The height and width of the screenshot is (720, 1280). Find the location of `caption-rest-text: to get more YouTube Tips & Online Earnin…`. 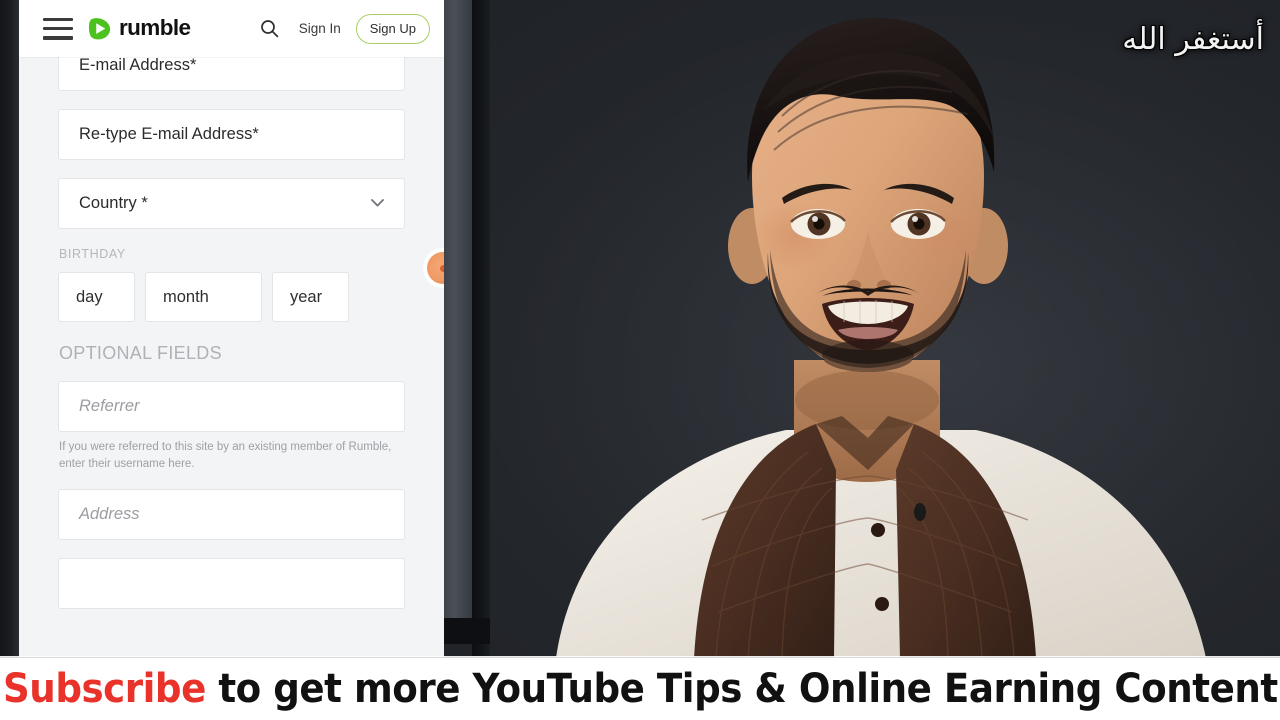

caption-rest-text: to get more YouTube Tips & Online Earnin… is located at coordinates (741, 689).